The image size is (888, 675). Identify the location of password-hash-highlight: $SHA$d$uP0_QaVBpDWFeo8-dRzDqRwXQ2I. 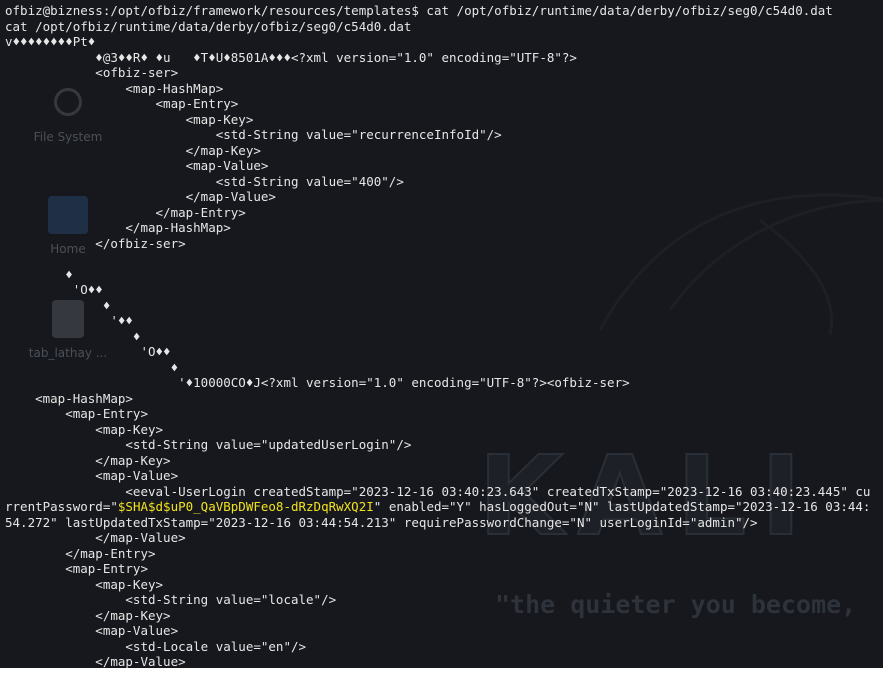
(245, 506).